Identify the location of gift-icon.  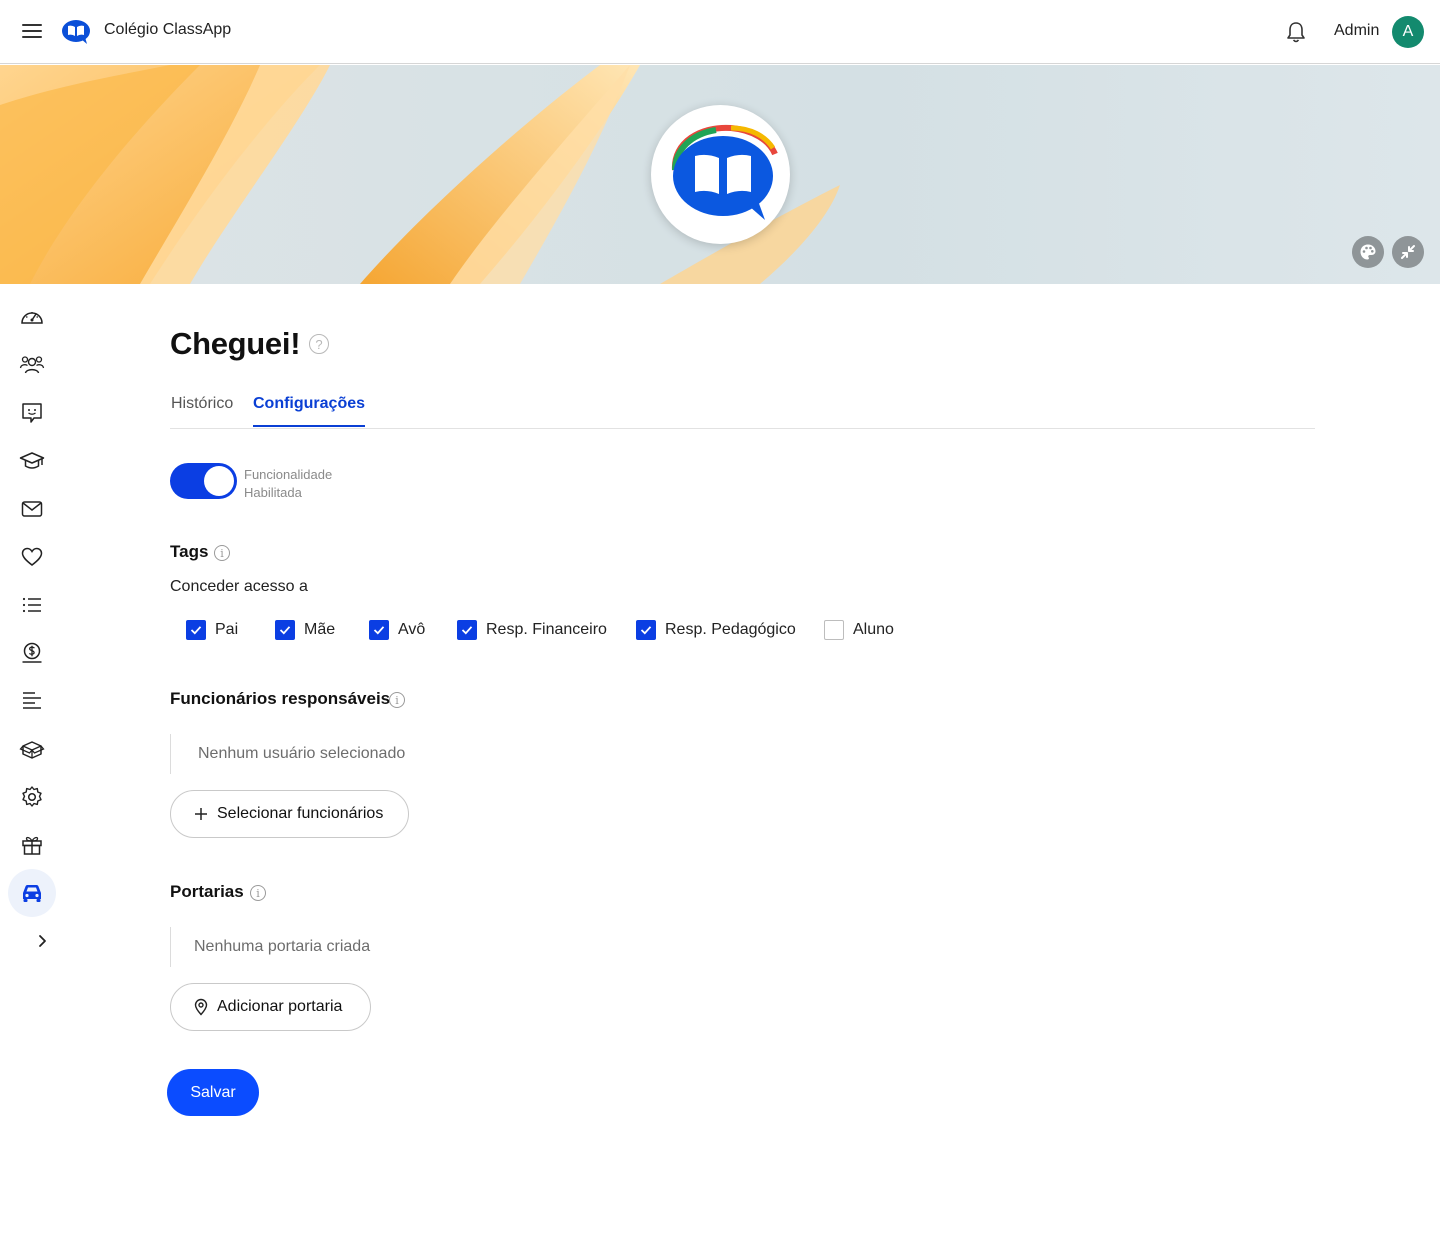
(32, 845).